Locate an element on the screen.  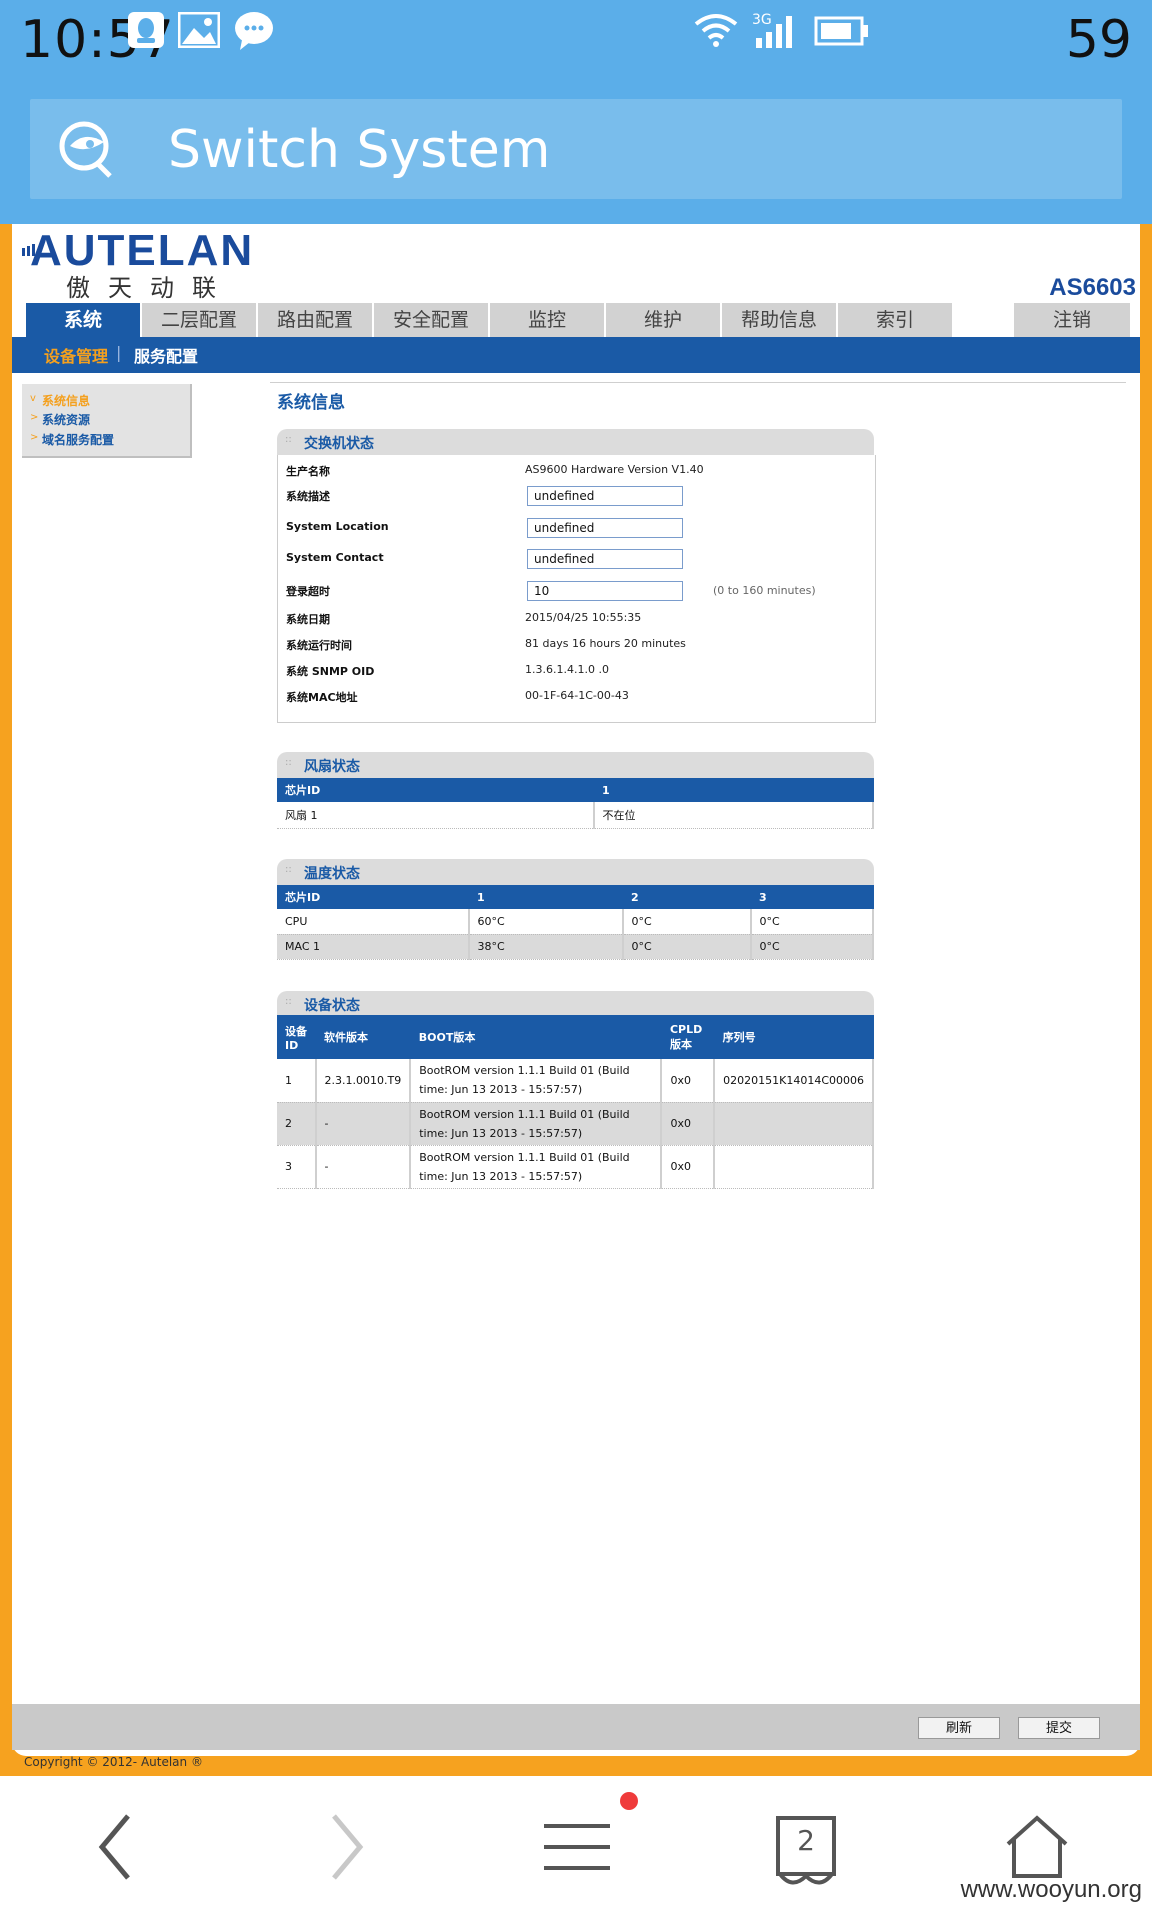
subnav-device-management: 设备管理 is located at coordinates (76, 355).